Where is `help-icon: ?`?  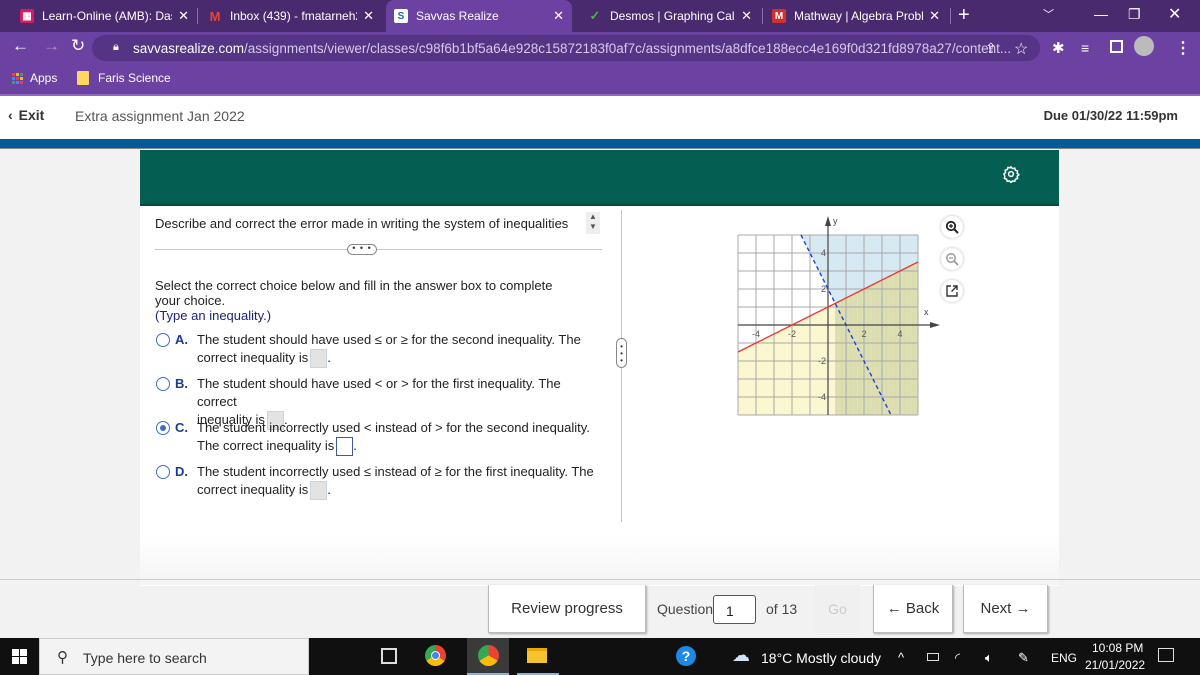 help-icon: ? is located at coordinates (686, 656).